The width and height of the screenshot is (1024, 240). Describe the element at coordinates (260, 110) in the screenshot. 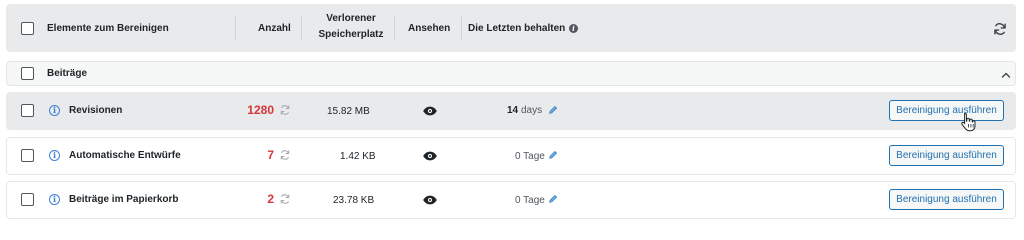

I see `row-count: 1280` at that location.